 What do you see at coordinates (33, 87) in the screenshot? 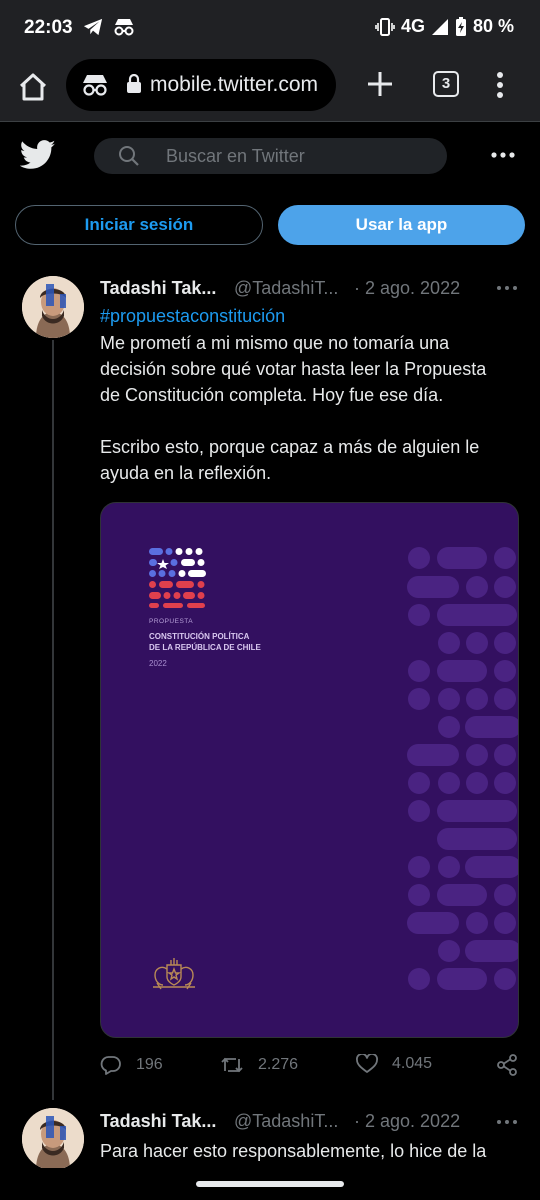
I see `home-icon` at bounding box center [33, 87].